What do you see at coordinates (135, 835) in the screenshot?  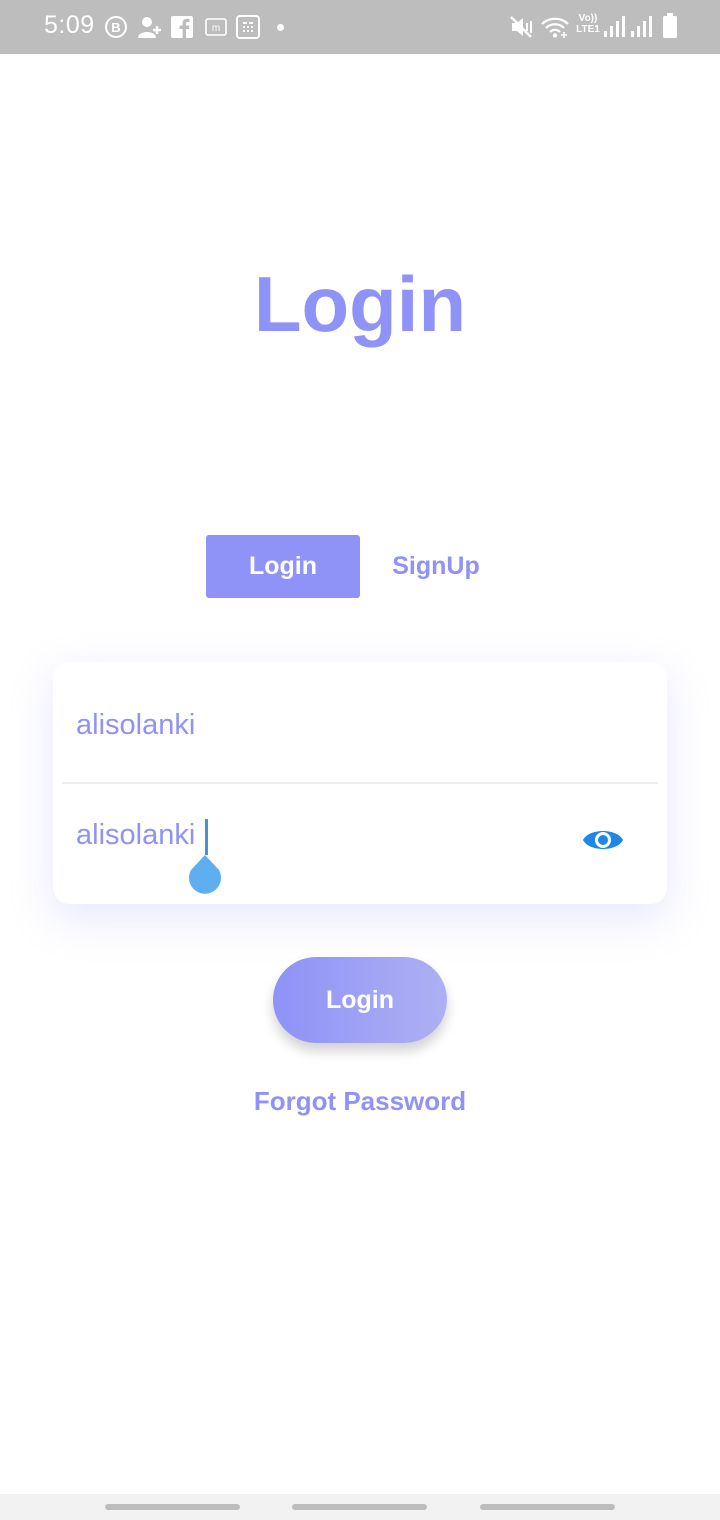 I see `password-field: alisolanki` at bounding box center [135, 835].